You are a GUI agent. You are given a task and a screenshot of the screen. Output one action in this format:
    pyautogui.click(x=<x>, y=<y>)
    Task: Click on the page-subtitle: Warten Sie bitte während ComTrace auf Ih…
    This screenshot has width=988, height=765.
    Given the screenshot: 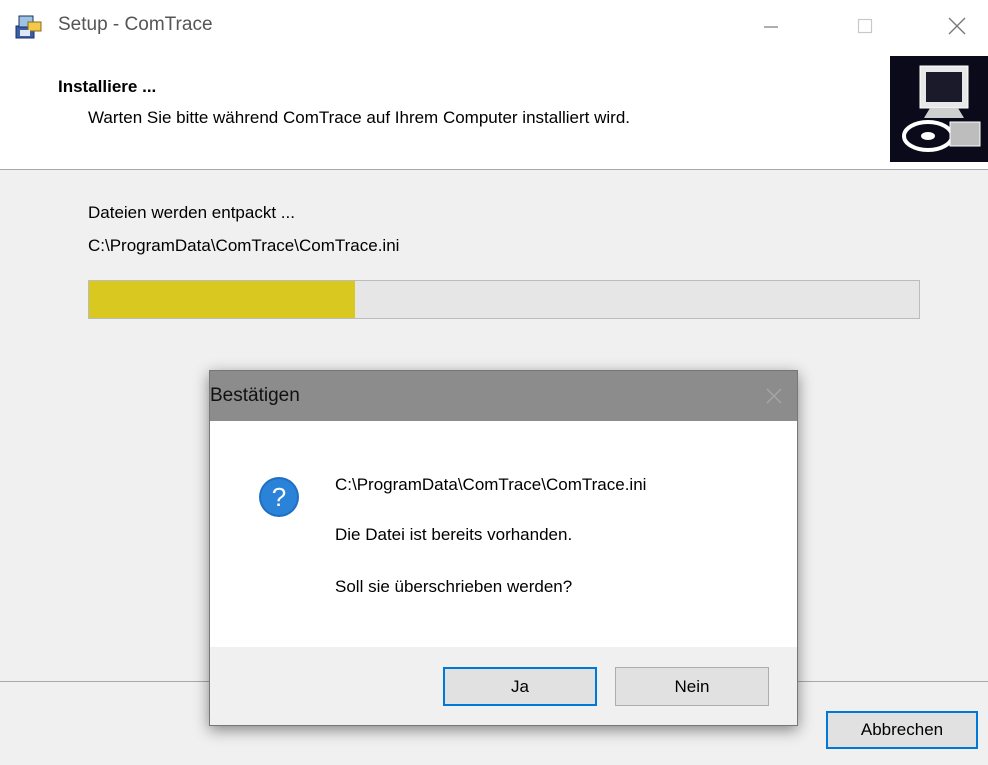 What is the action you would take?
    pyautogui.click(x=359, y=117)
    